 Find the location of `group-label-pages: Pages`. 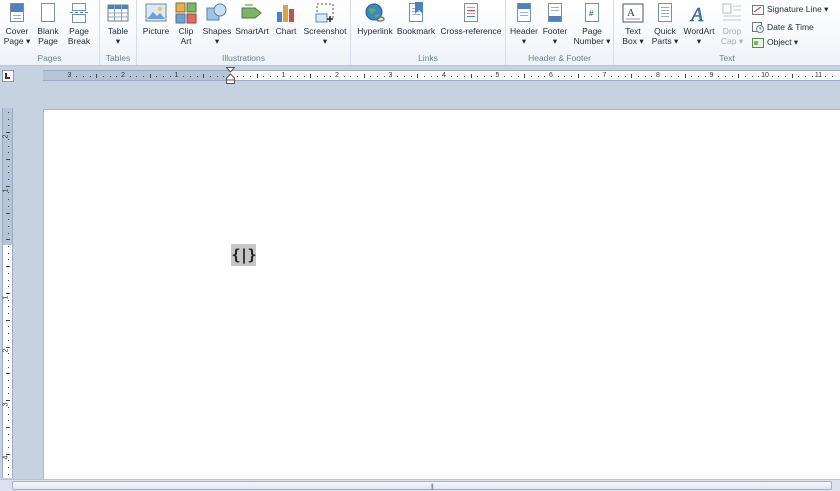

group-label-pages: Pages is located at coordinates (49, 58).